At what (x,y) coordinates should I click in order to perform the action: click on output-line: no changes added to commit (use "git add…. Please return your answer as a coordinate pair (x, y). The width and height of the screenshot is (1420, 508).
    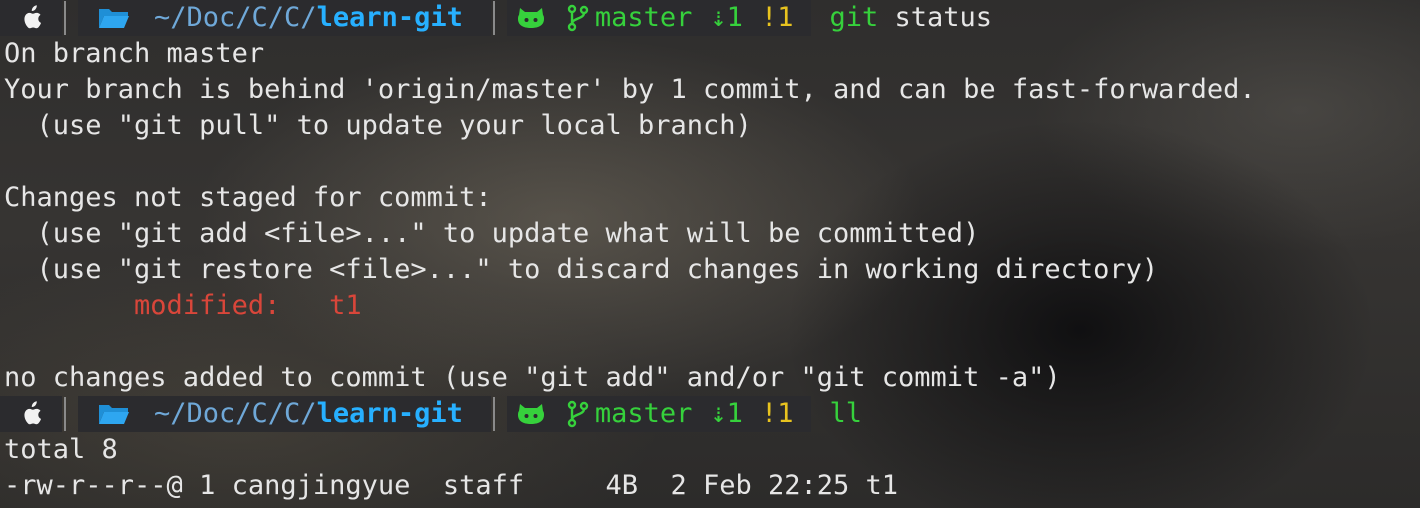
    Looking at the image, I should click on (532, 377).